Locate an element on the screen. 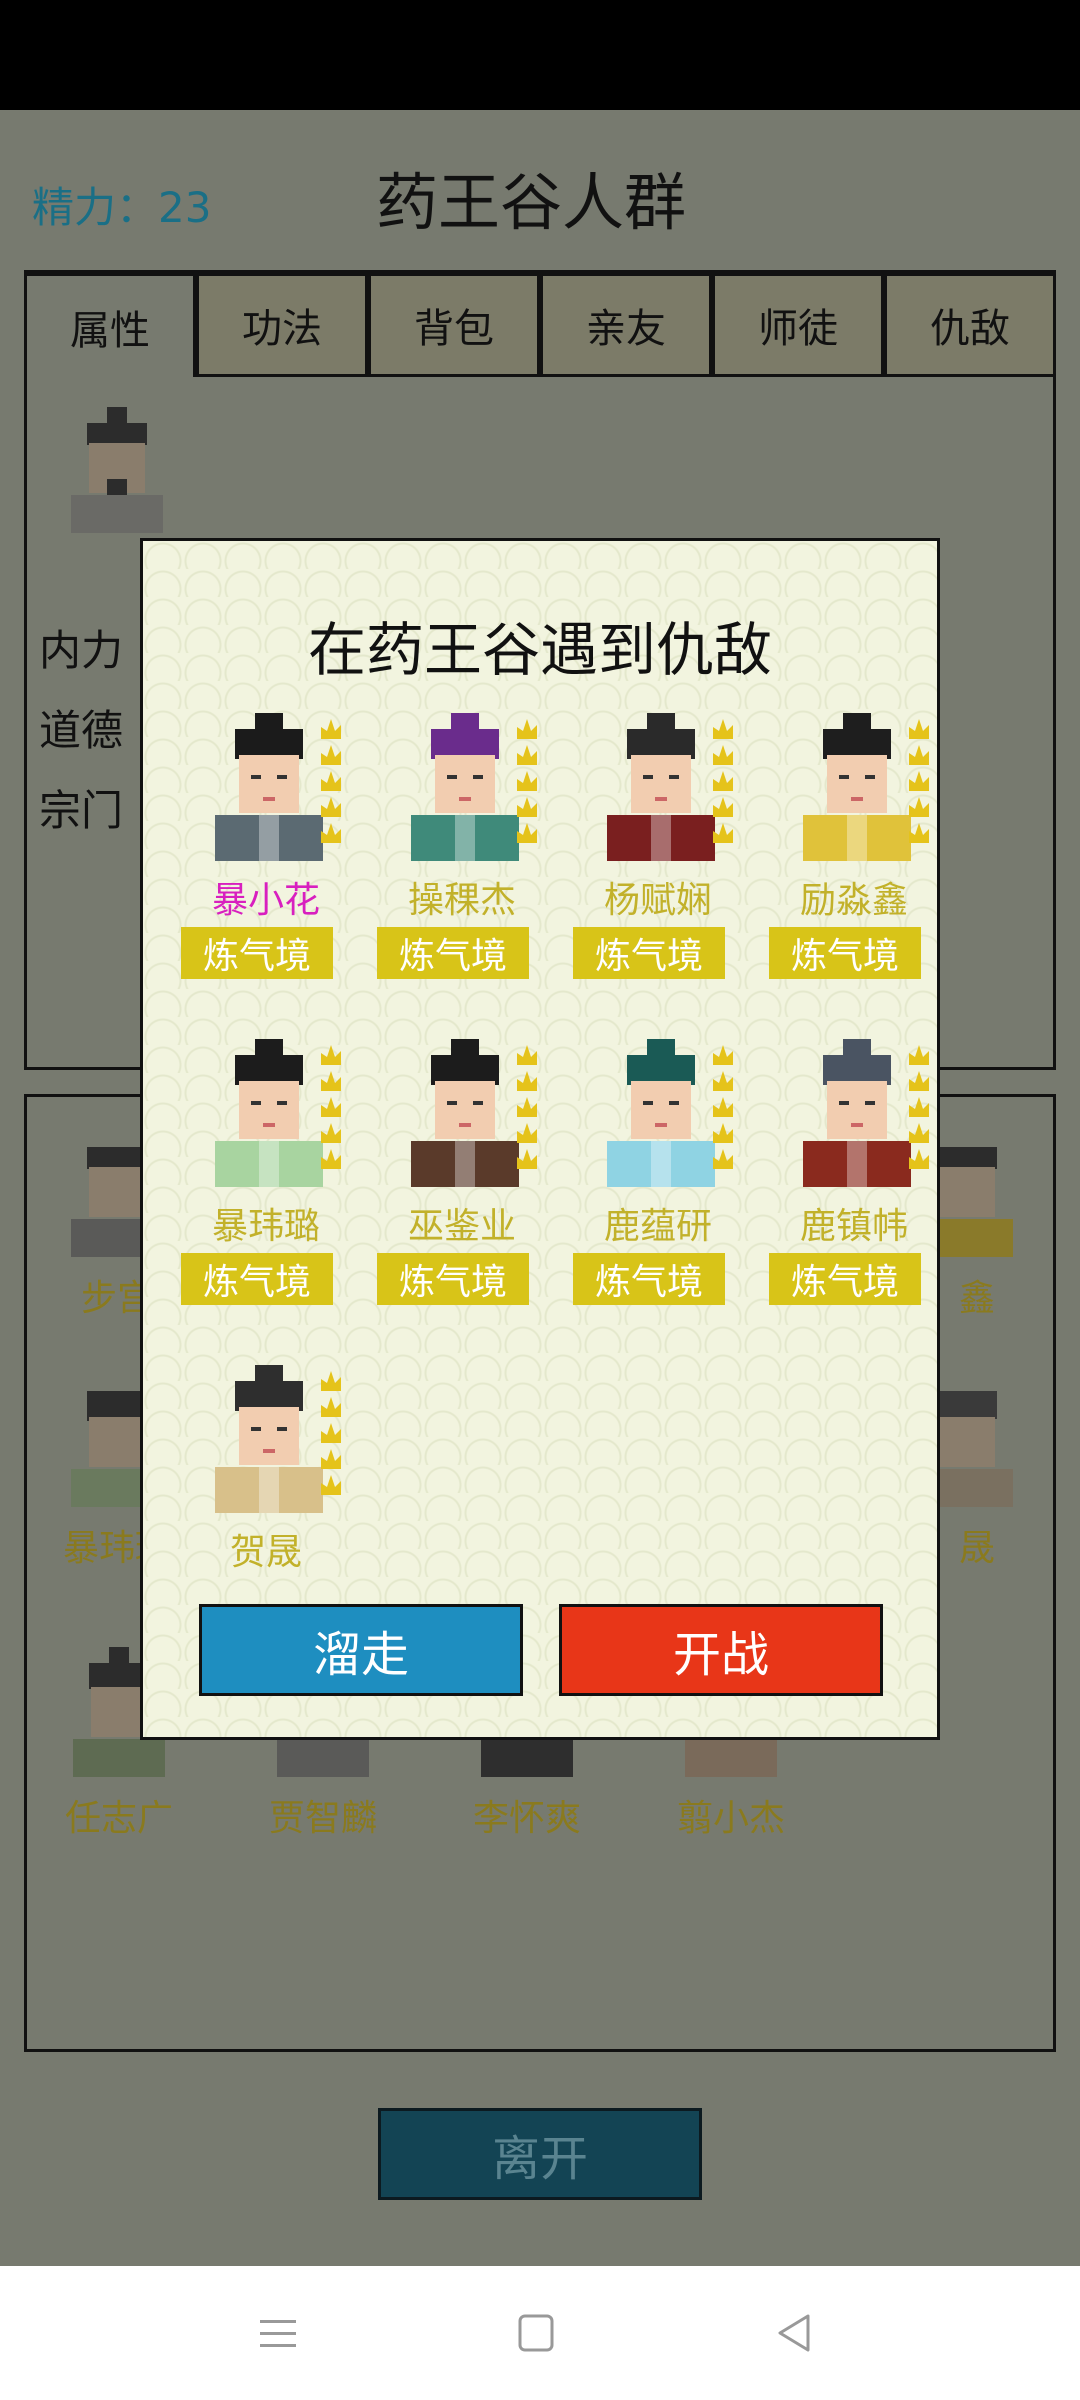  fight-button: 开战 is located at coordinates (721, 1650).